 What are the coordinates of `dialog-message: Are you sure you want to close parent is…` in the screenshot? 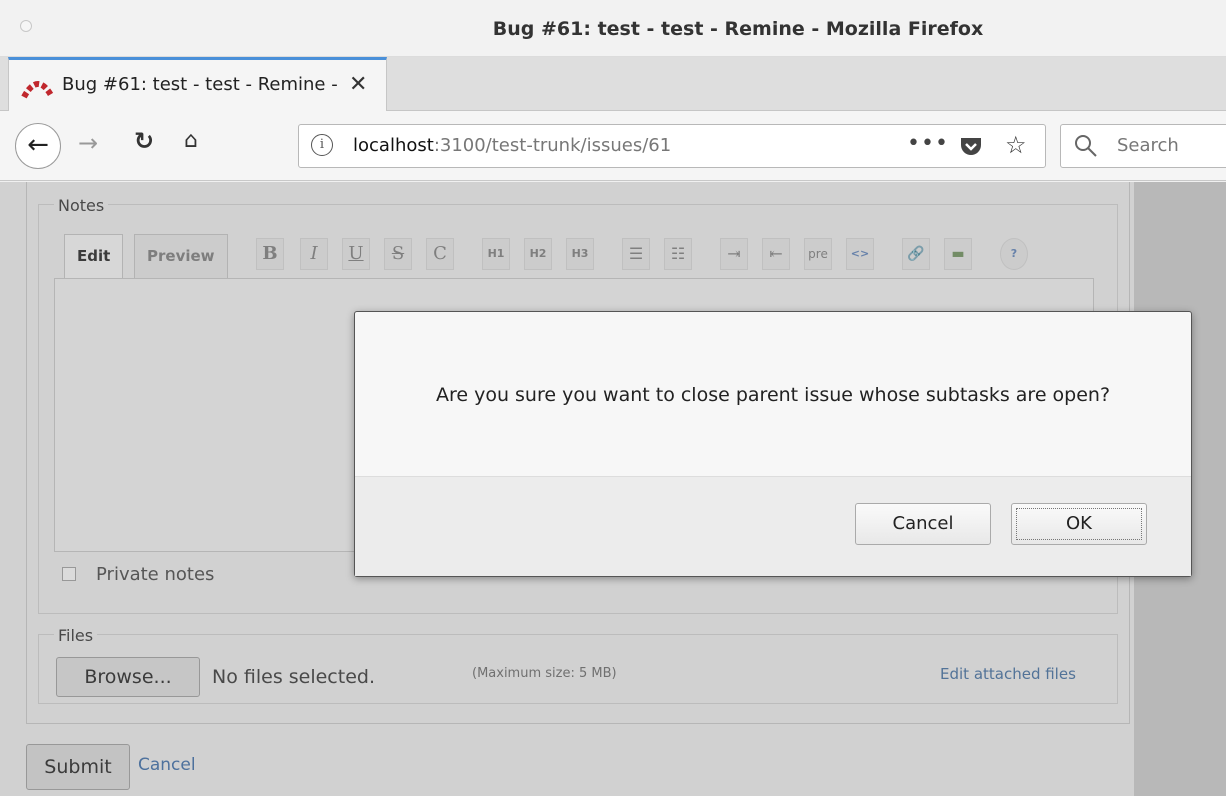 It's located at (773, 395).